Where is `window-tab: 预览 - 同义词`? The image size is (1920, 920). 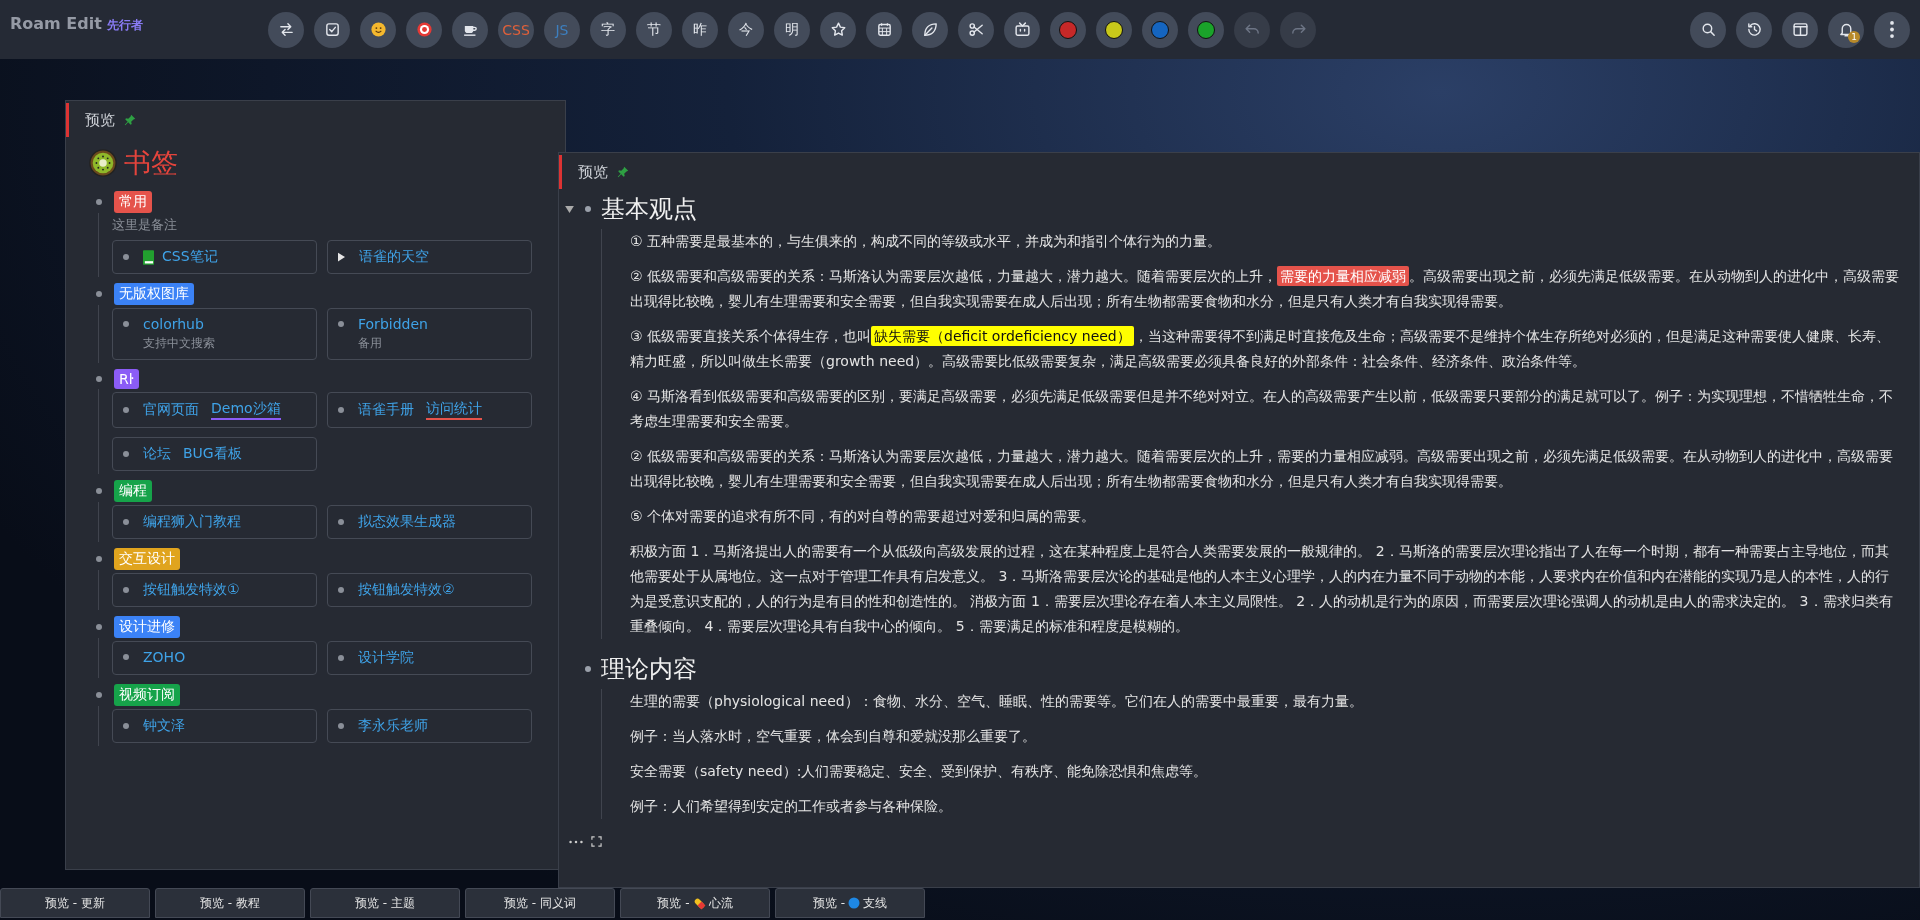 window-tab: 预览 - 同义词 is located at coordinates (540, 903).